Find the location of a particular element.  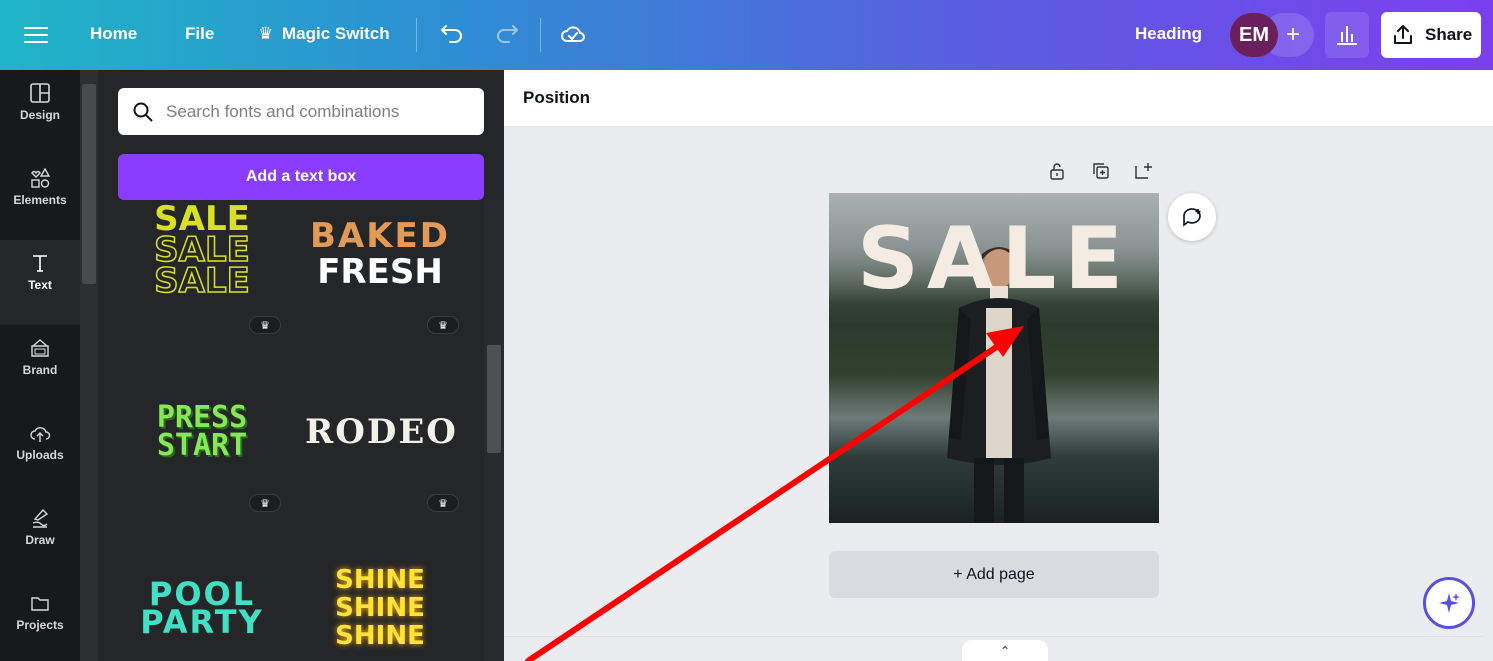

bar-chart-icon is located at coordinates (1347, 35).